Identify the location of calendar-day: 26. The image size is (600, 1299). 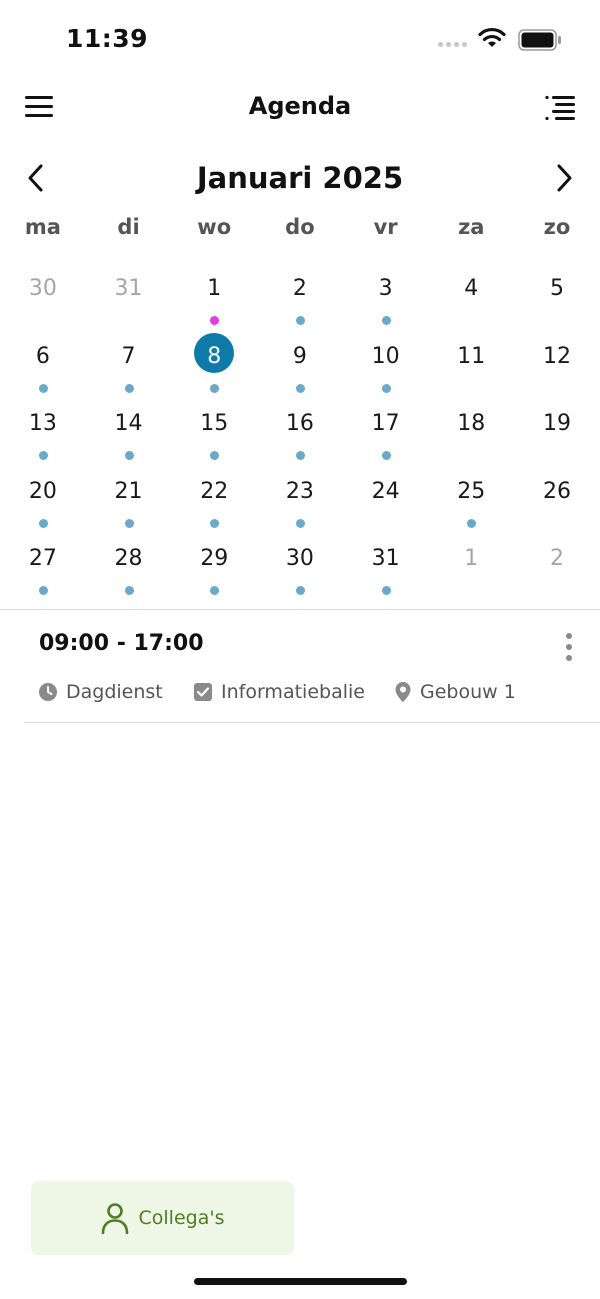
(557, 509).